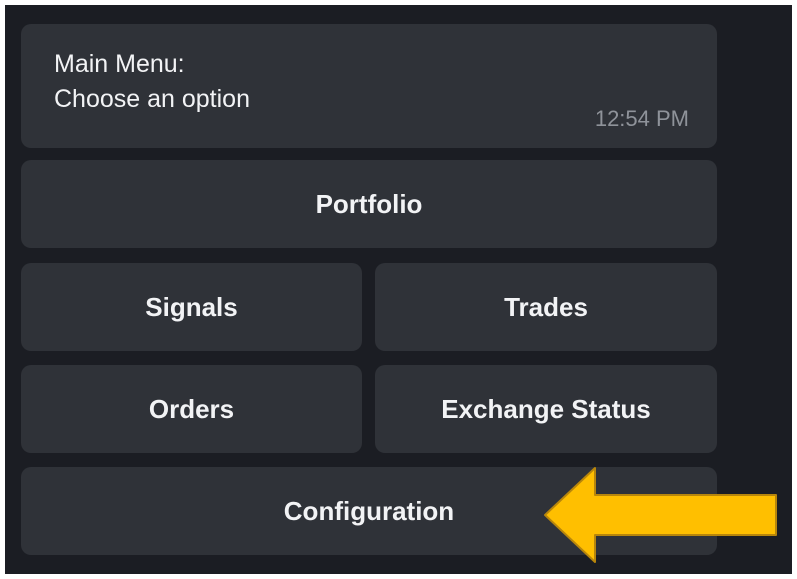 The height and width of the screenshot is (579, 797). What do you see at coordinates (152, 99) in the screenshot?
I see `message-body: Choose an option` at bounding box center [152, 99].